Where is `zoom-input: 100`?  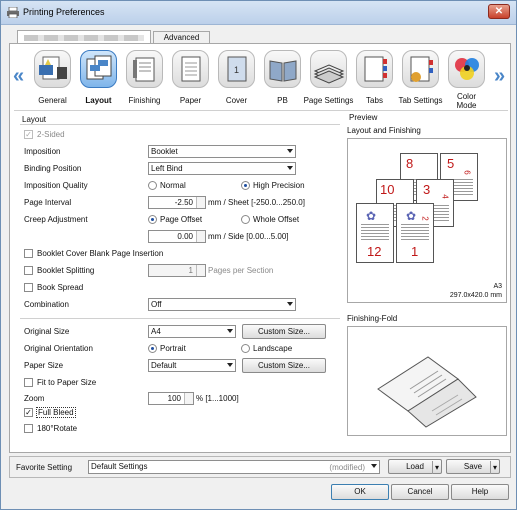
zoom-input: 100 is located at coordinates (171, 398).